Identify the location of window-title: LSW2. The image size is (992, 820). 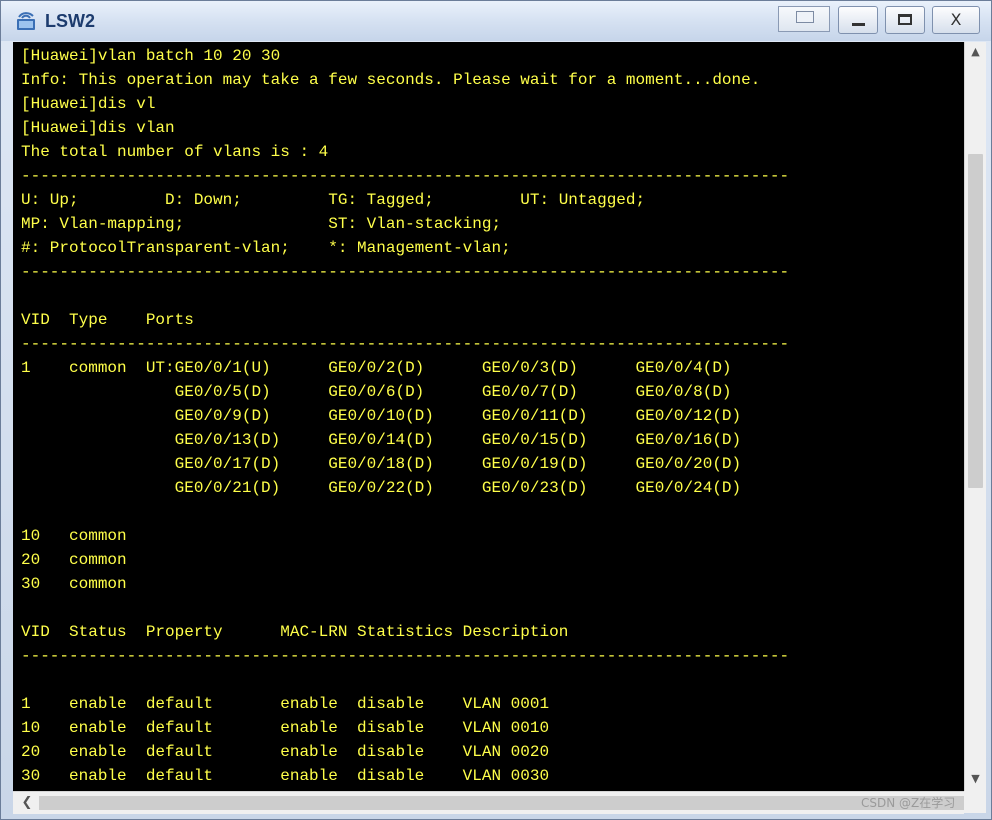
(70, 21).